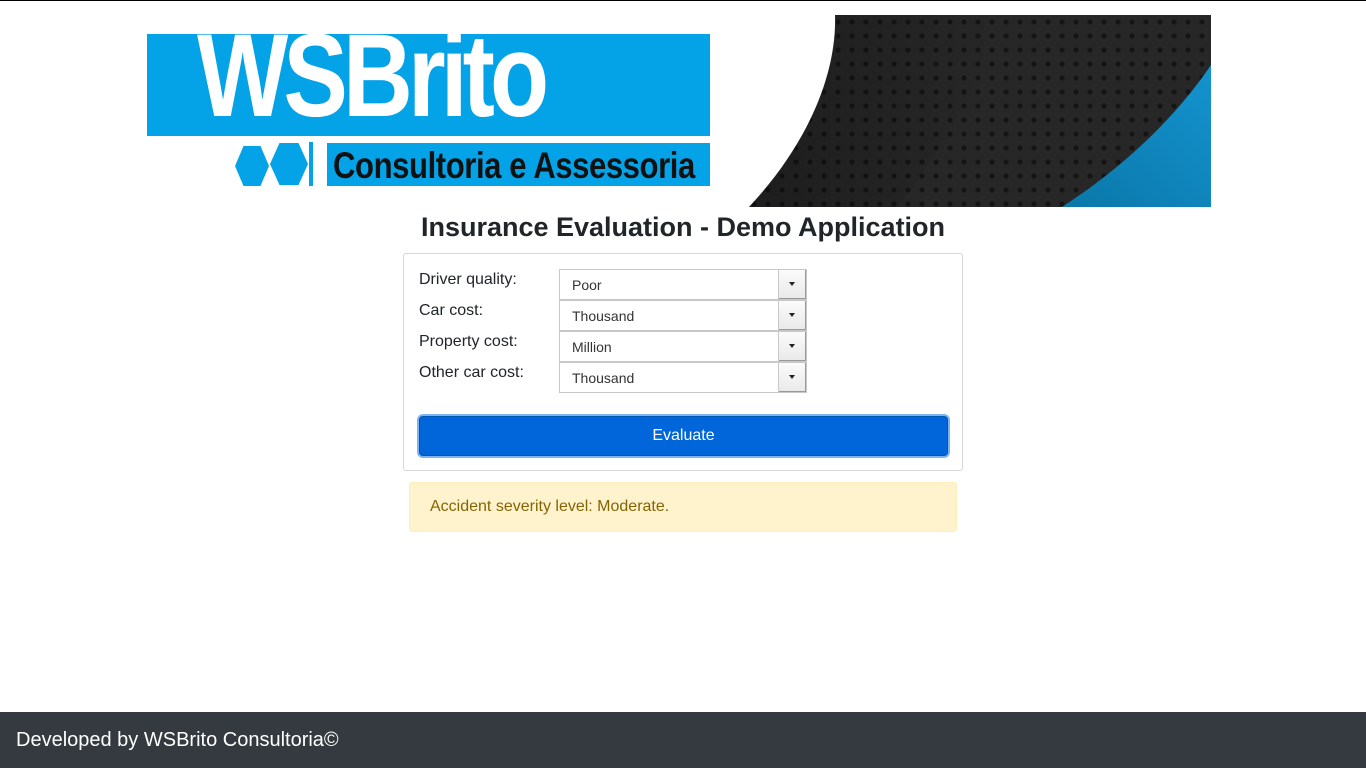  Describe the element at coordinates (603, 378) in the screenshot. I see `other-car-cost-value: Thousand` at that location.